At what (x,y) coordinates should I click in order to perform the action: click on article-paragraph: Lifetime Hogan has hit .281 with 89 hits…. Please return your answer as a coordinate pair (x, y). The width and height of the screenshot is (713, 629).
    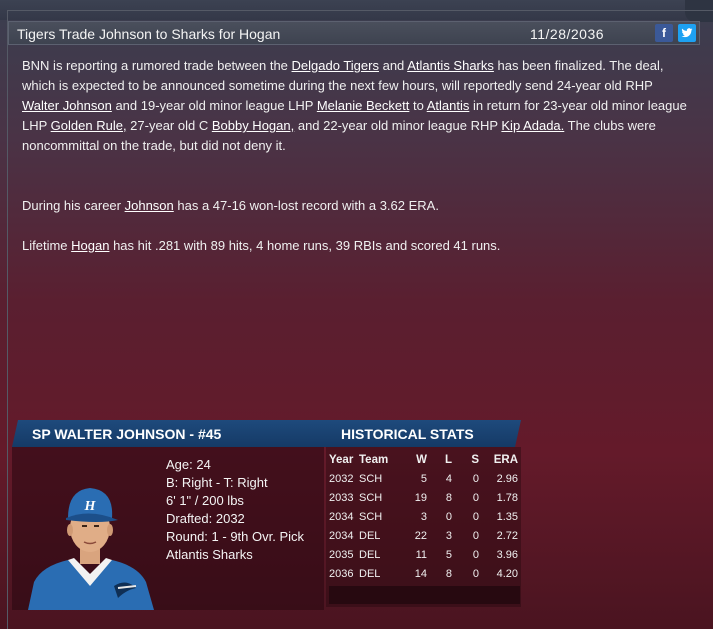
    Looking at the image, I should click on (356, 246).